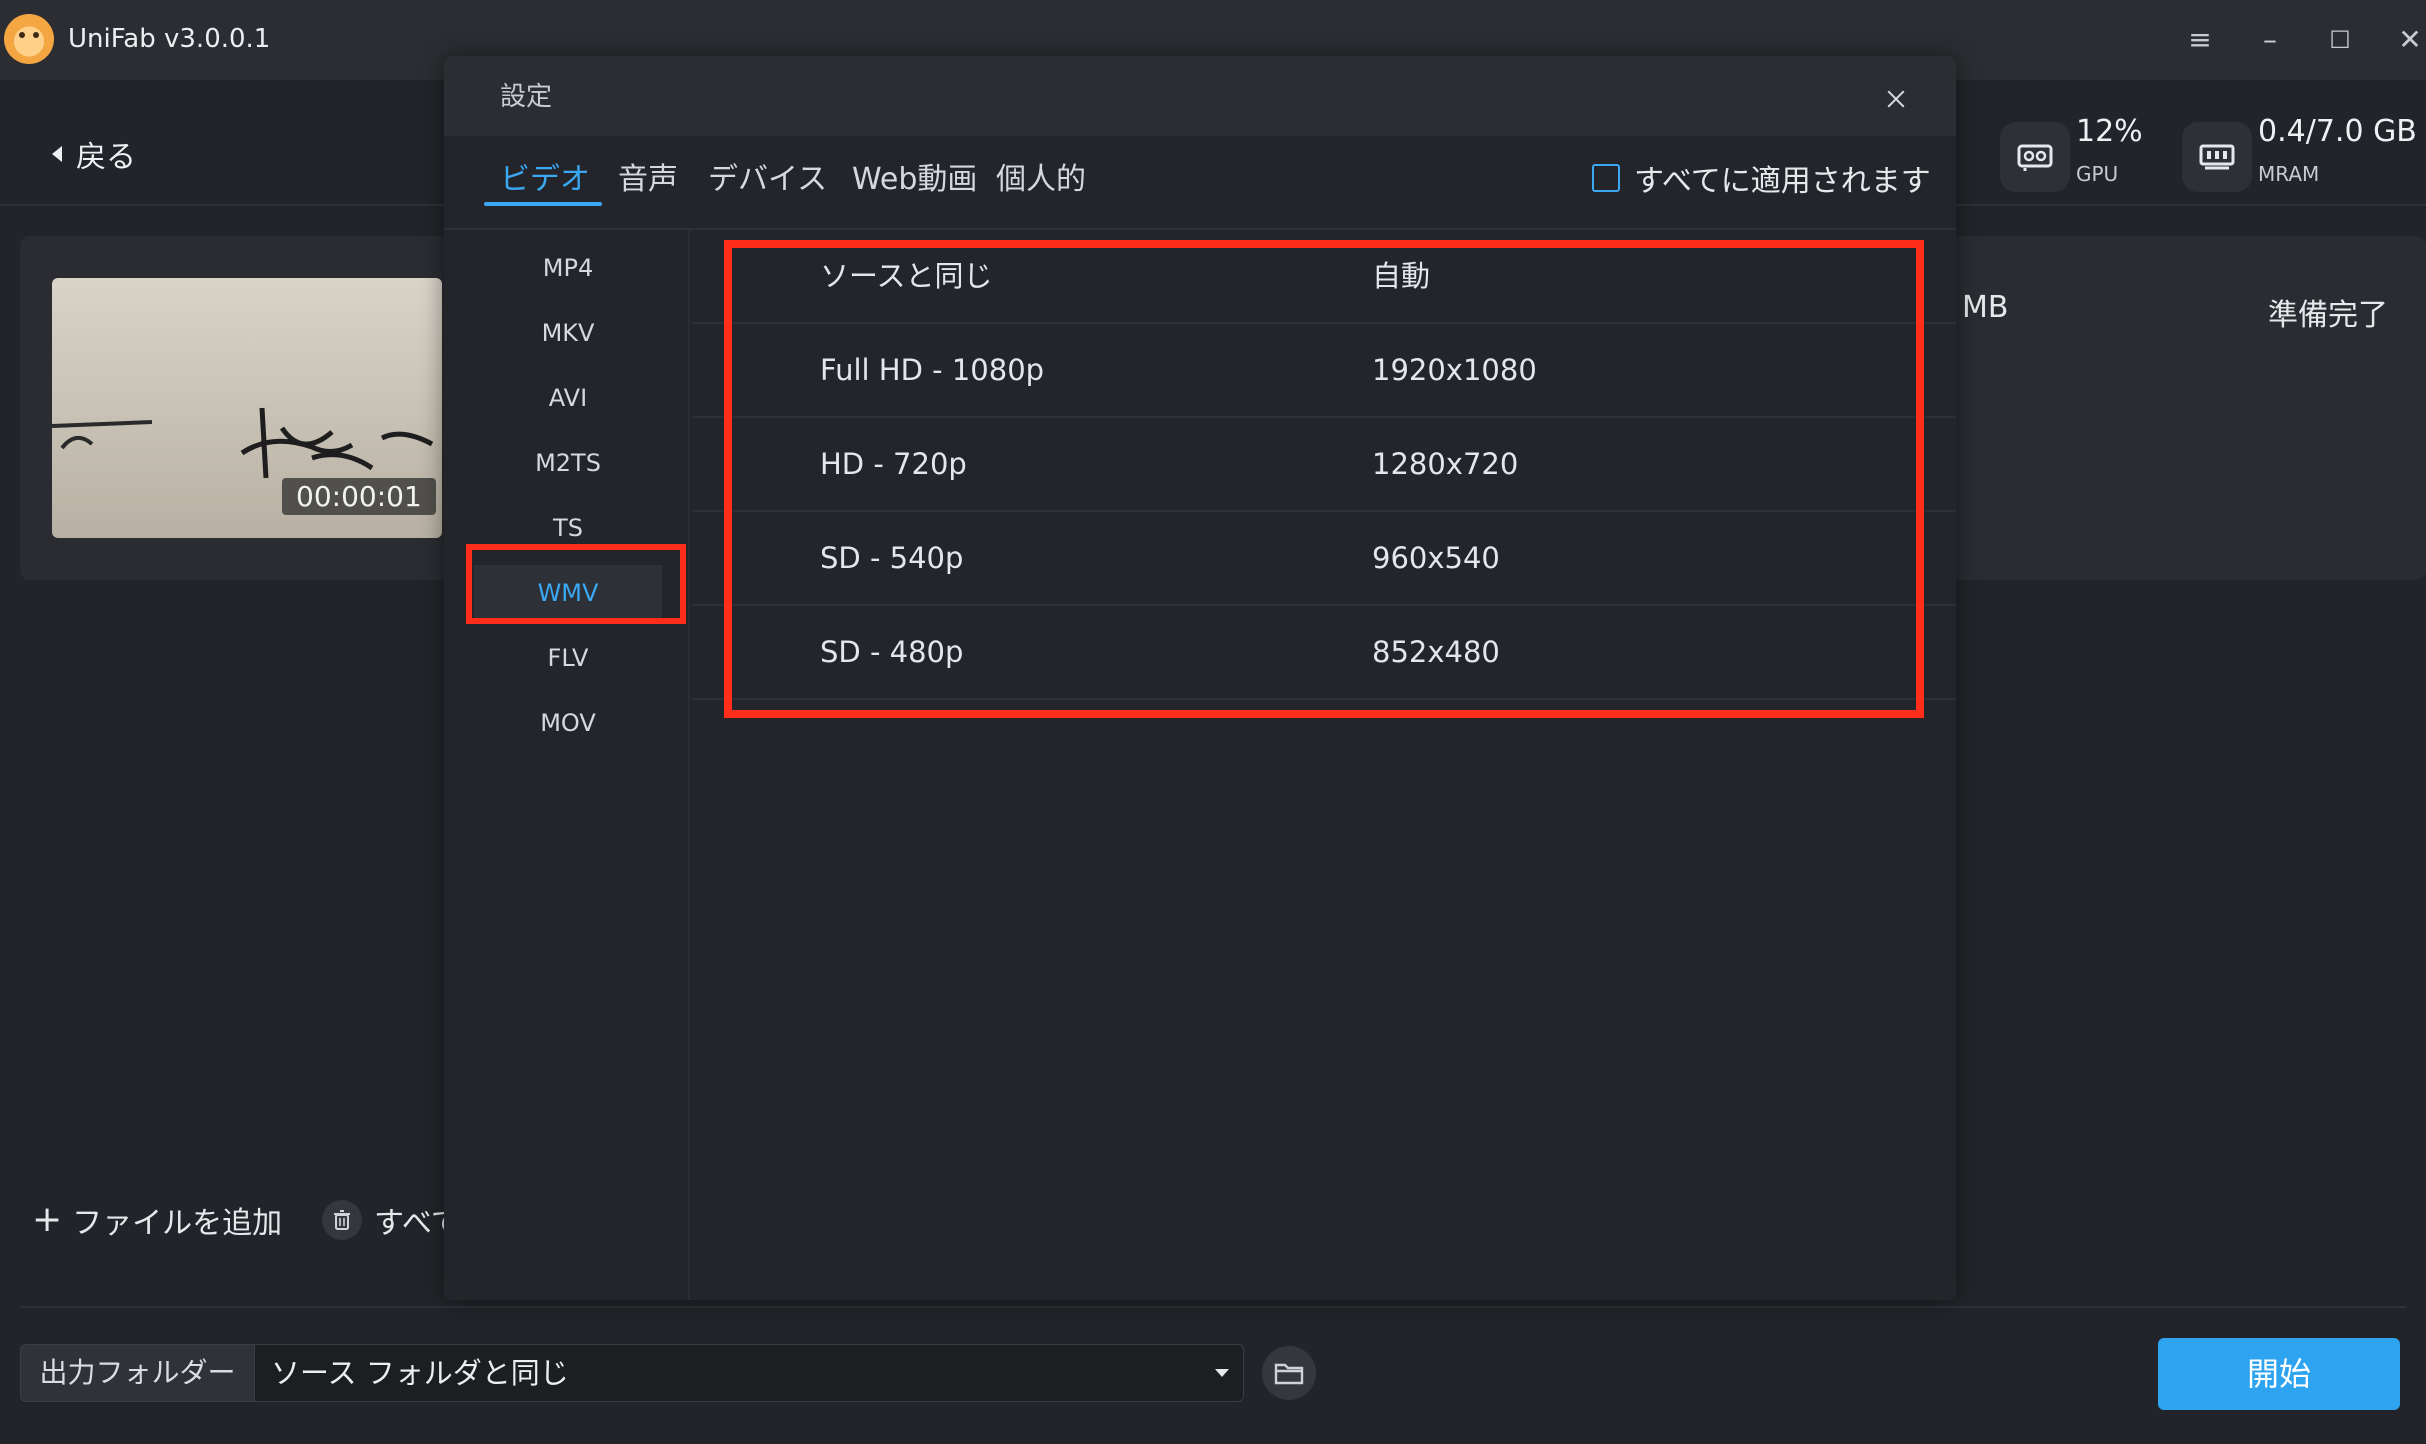 The image size is (2426, 1444). I want to click on tab-video: ビデオ, so click(545, 180).